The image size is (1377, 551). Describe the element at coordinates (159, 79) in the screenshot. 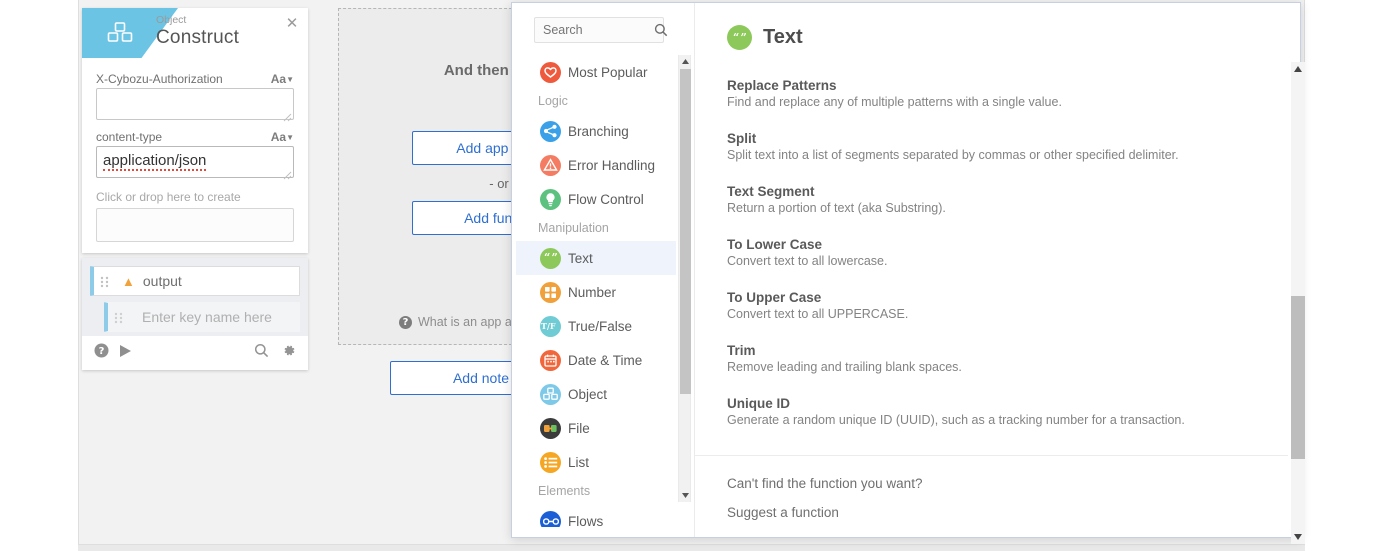

I see `field-label-auth: X-Cybozu-Authorization` at that location.